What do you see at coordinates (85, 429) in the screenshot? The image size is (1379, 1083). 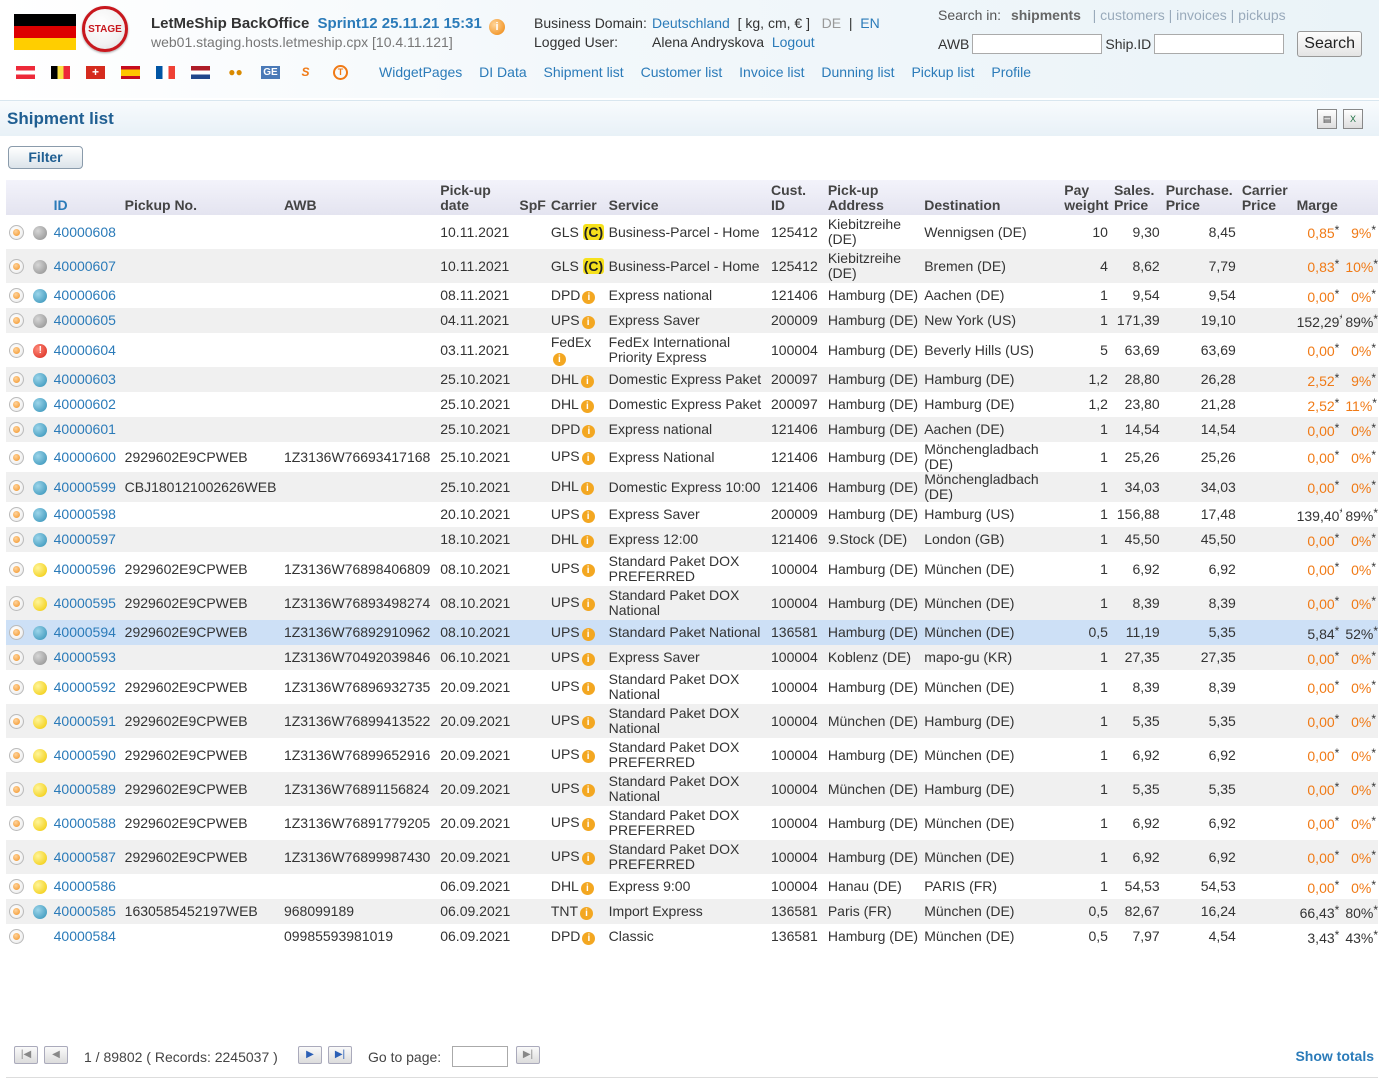 I see `shipment-id-link: 40000601` at bounding box center [85, 429].